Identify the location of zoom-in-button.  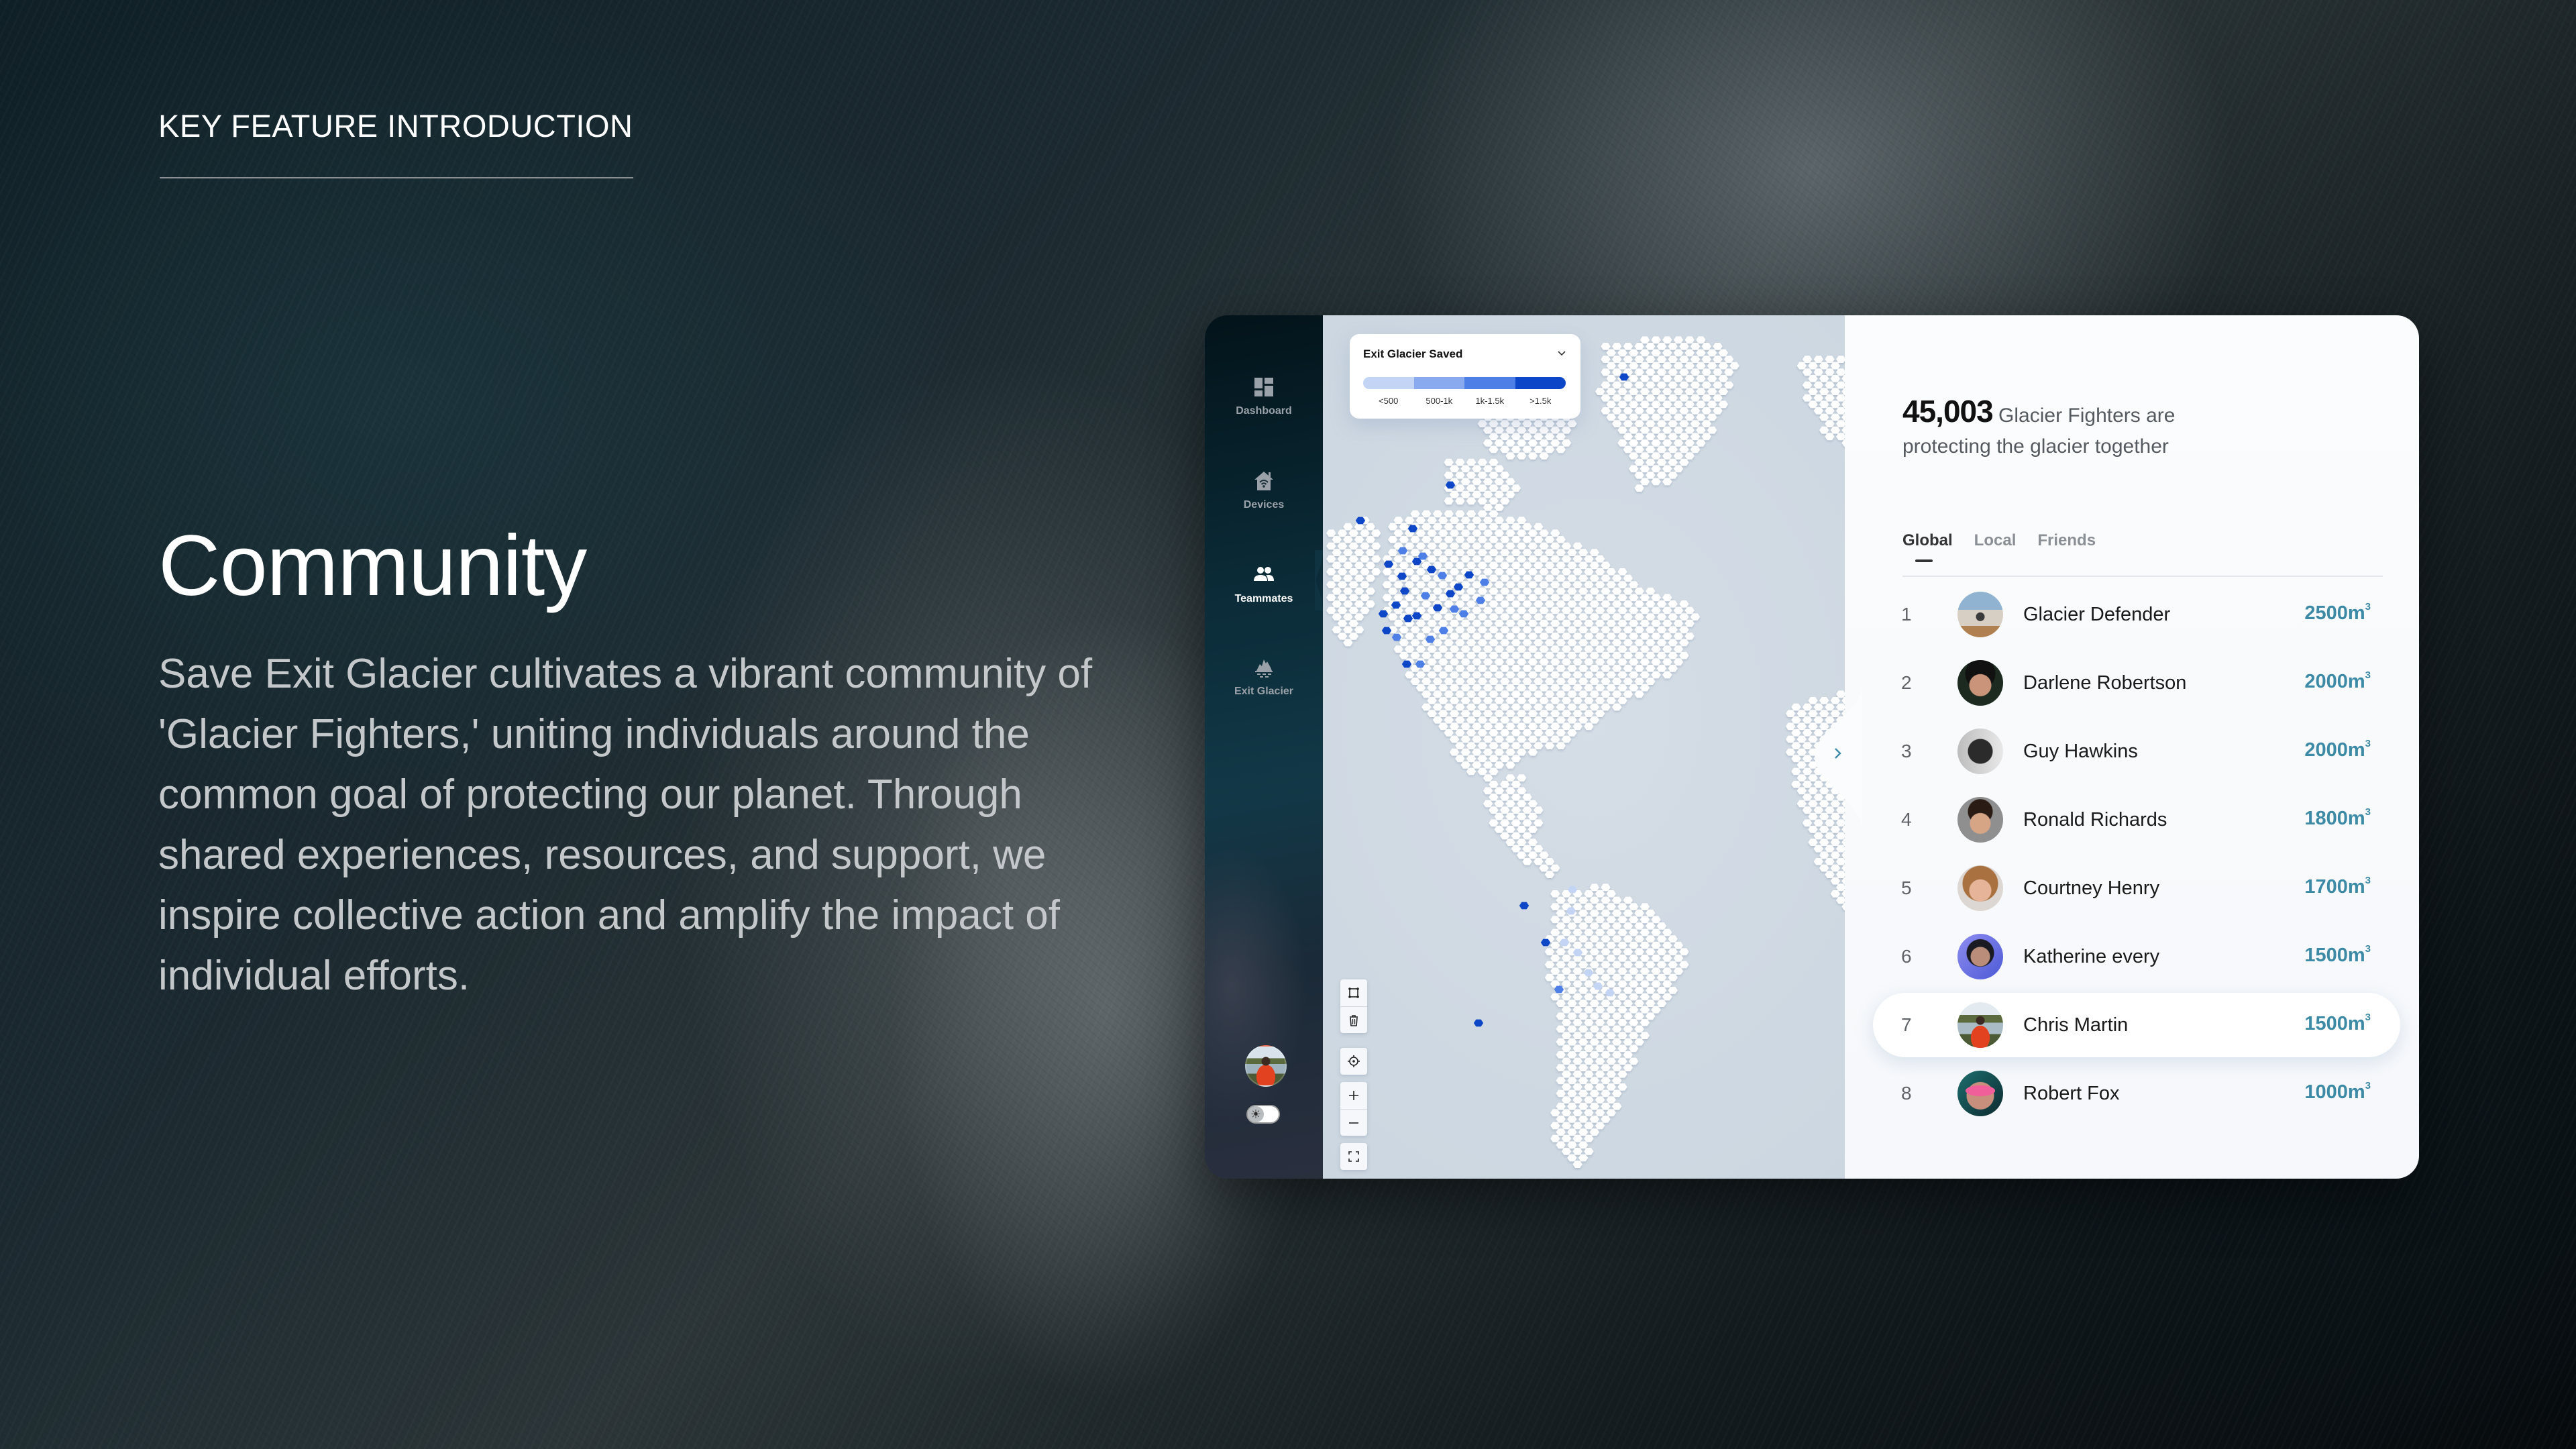
(1353, 1095).